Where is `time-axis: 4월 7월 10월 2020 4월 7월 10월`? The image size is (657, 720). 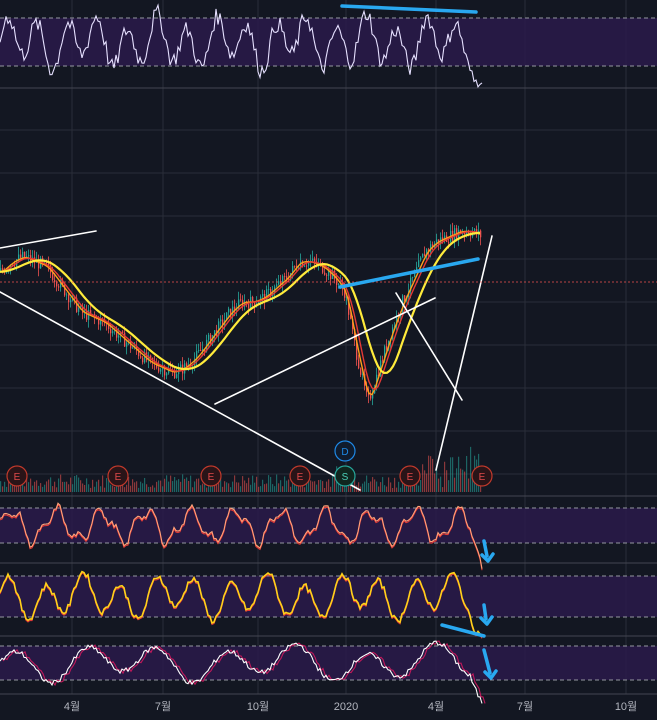 time-axis: 4월 7월 10월 2020 4월 7월 10월 is located at coordinates (350, 706).